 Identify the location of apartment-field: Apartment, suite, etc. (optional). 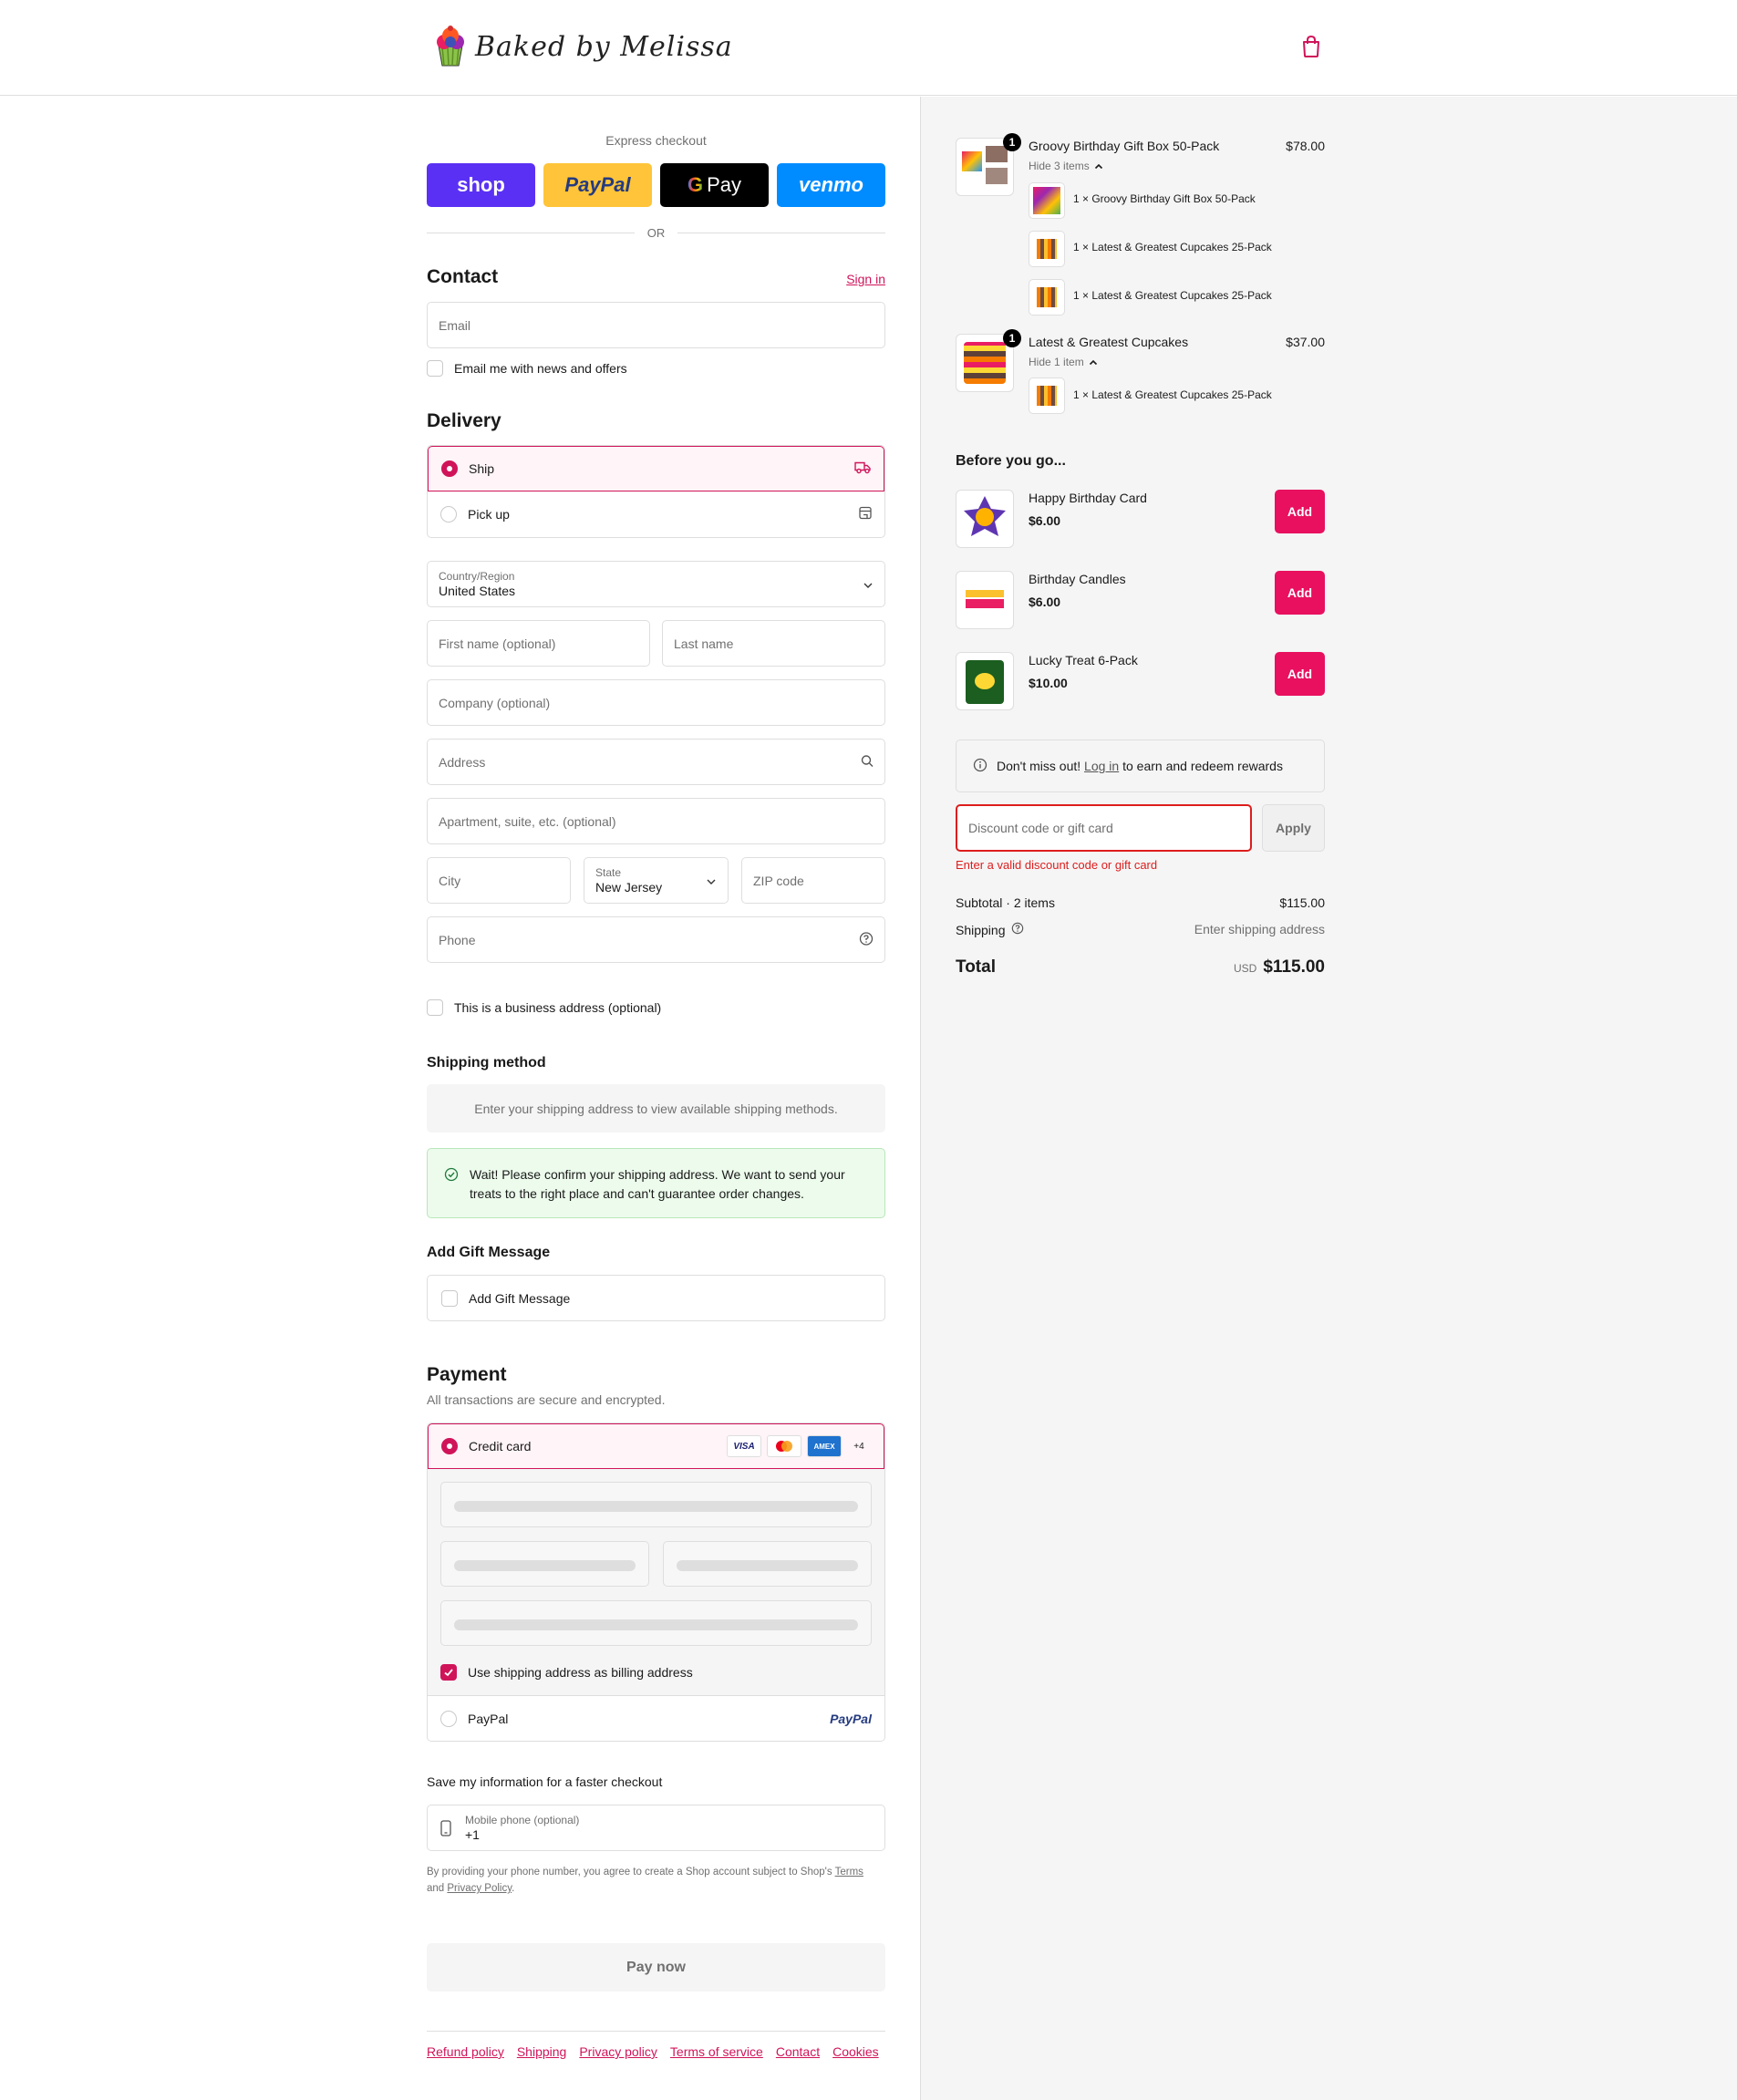
(656, 821).